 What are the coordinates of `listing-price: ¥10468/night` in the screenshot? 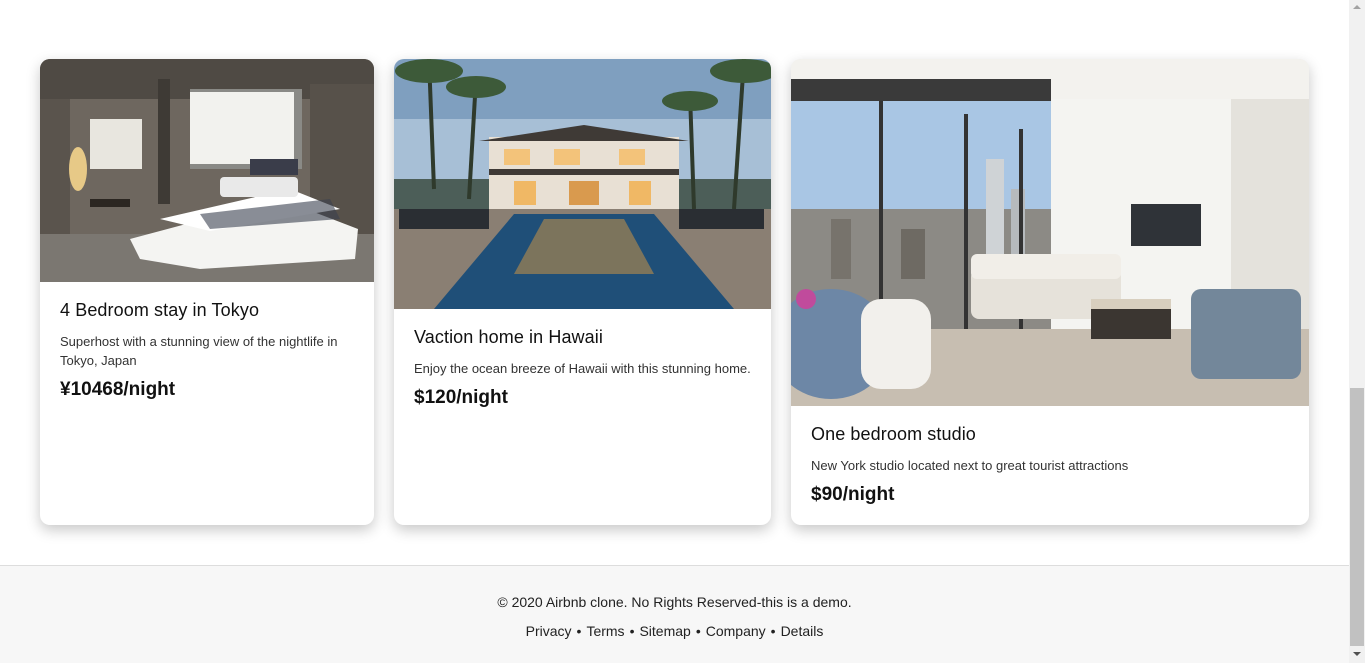 It's located at (118, 389).